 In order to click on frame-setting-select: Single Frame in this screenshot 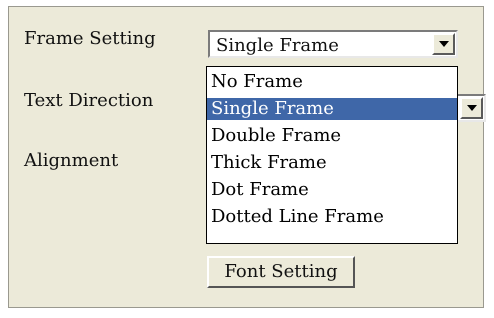, I will do `click(333, 44)`.